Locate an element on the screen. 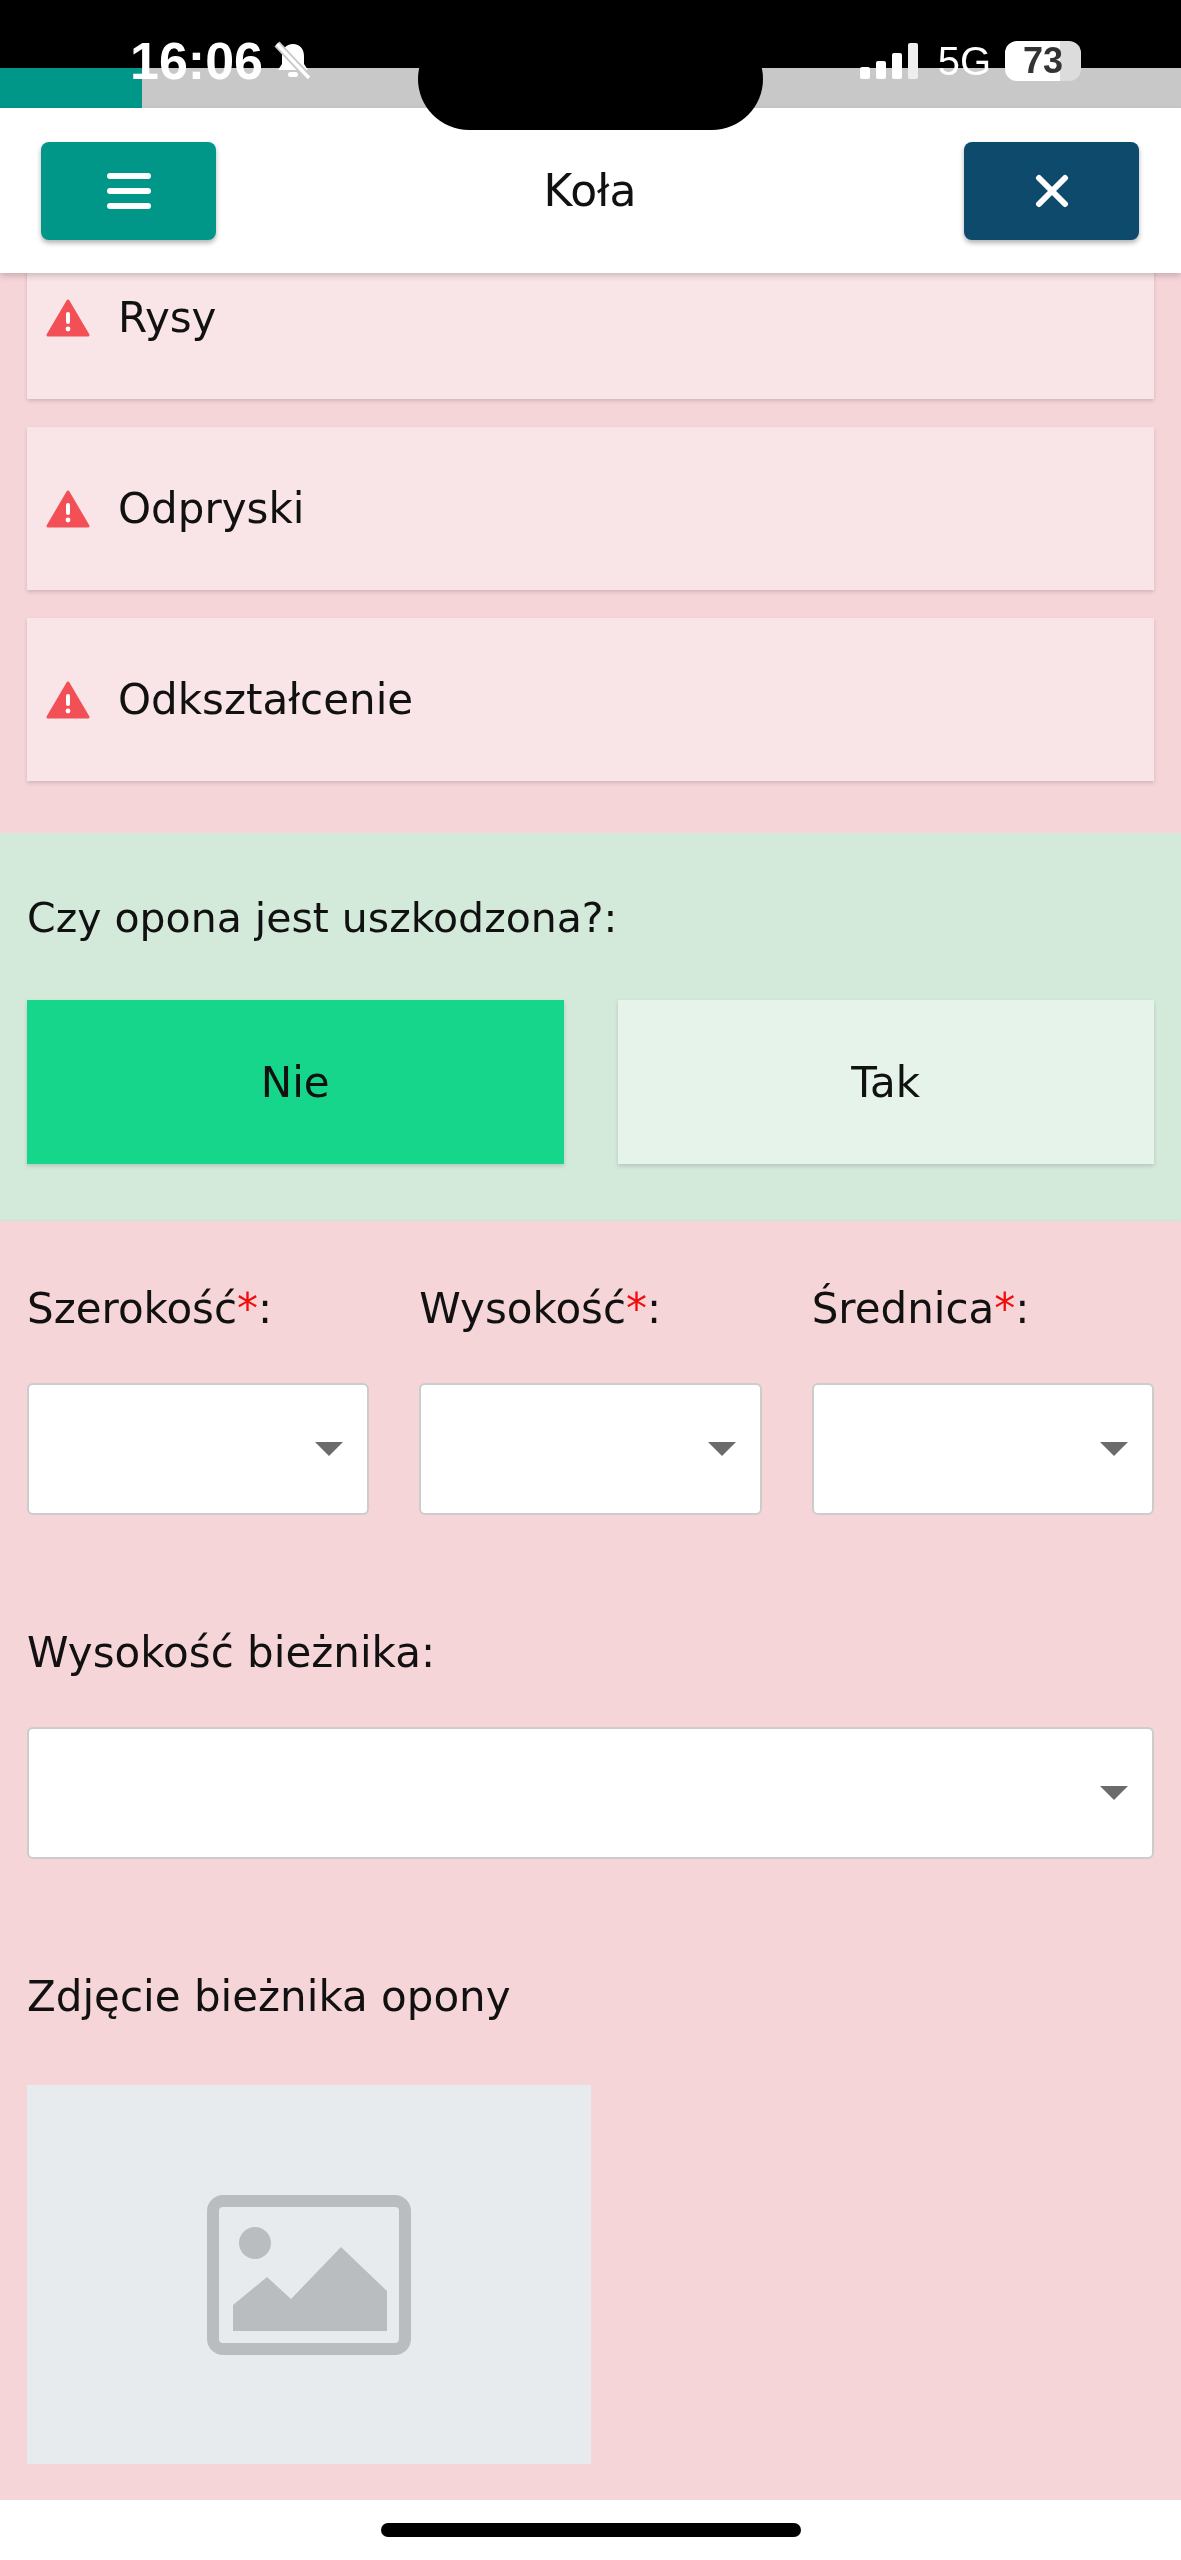 Image resolution: width=1181 pixels, height=2560 pixels. image-placeholder-icon is located at coordinates (309, 2274).